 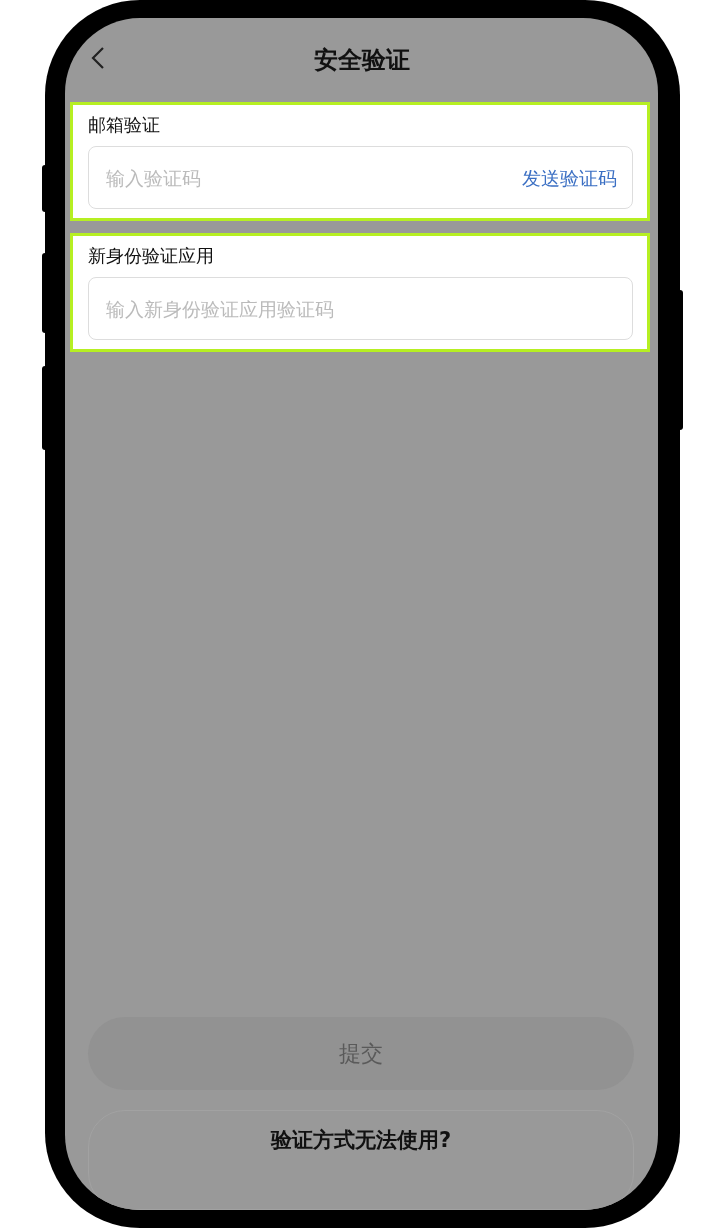 What do you see at coordinates (360, 308) in the screenshot?
I see `code-input-field: 输入新身份验证应用验证码` at bounding box center [360, 308].